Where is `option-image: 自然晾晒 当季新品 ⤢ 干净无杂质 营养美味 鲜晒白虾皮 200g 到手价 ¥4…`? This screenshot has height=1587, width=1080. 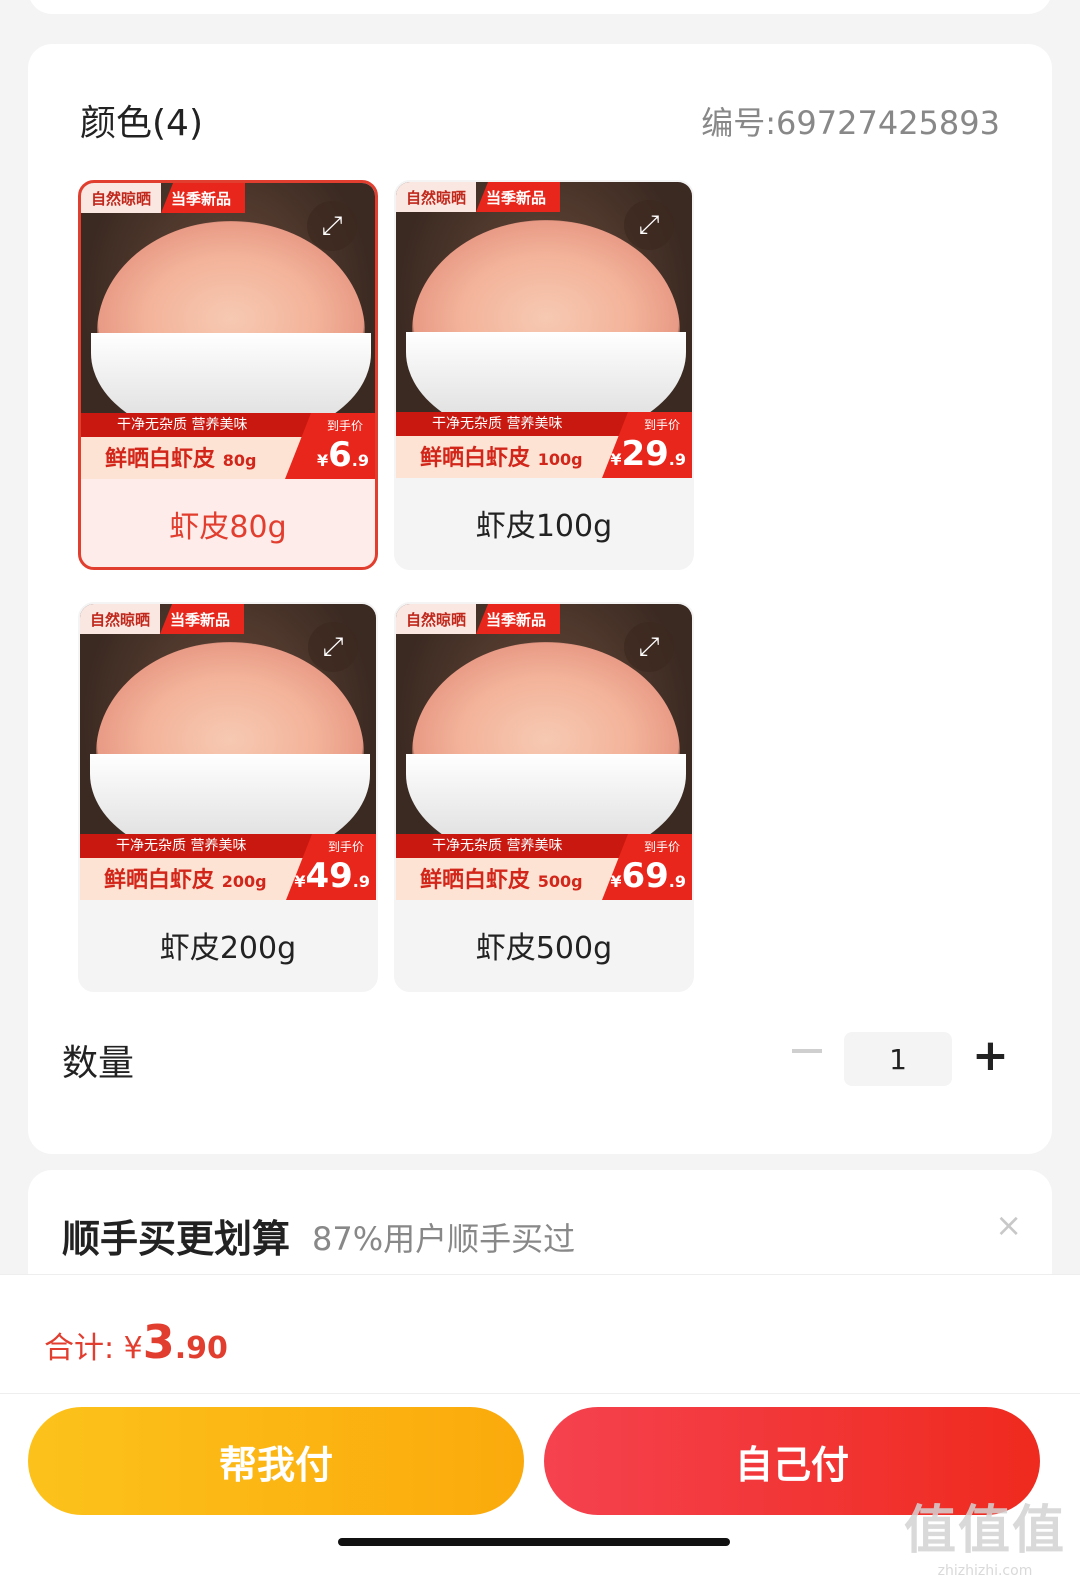 option-image: 自然晾晒 当季新品 ⤢ 干净无杂质 营养美味 鲜晒白虾皮 200g 到手价 ¥4… is located at coordinates (228, 752).